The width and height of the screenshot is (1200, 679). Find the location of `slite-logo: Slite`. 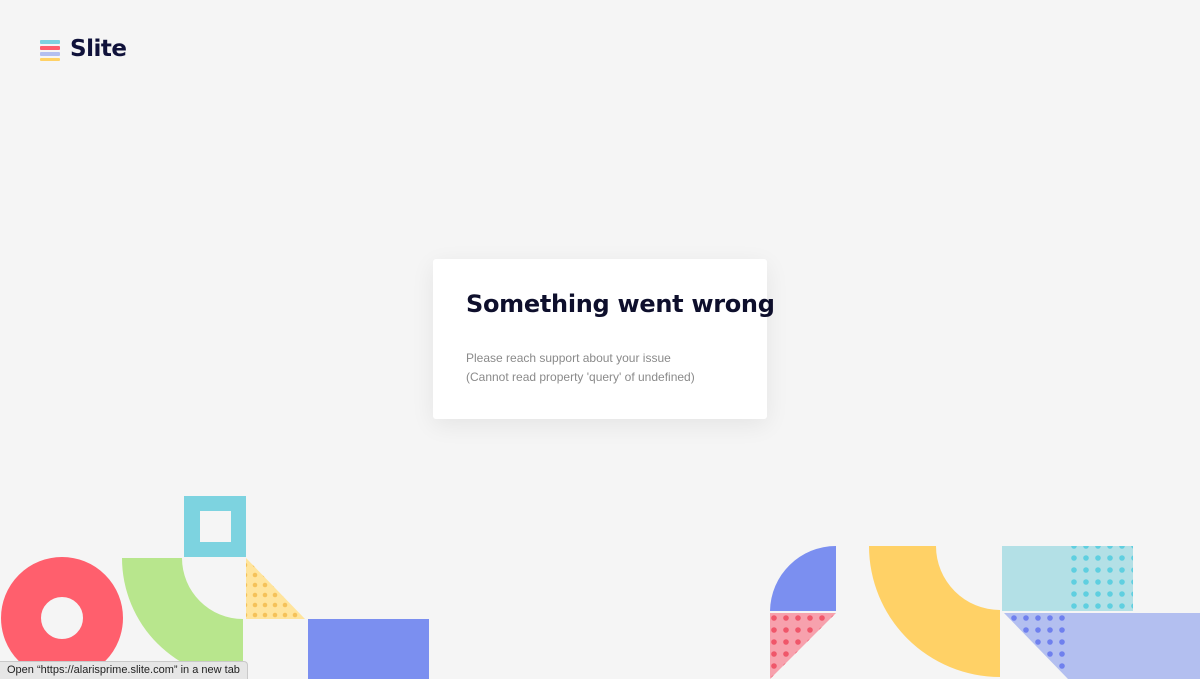

slite-logo: Slite is located at coordinates (83, 49).